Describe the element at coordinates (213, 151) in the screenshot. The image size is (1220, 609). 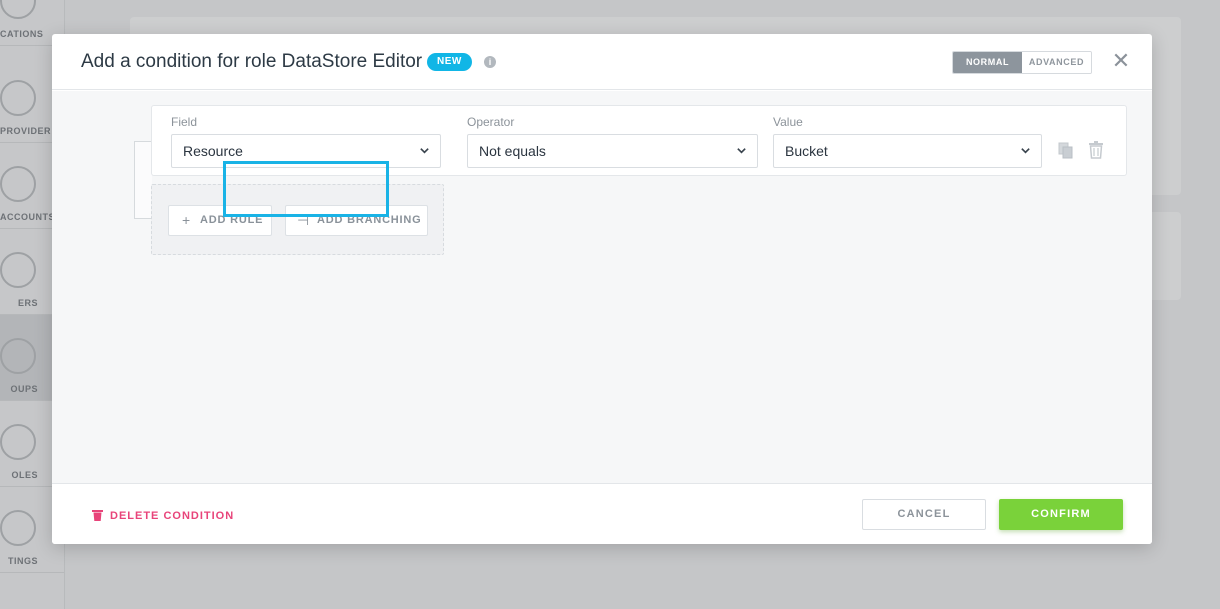
I see `field-select-value: Resource` at that location.